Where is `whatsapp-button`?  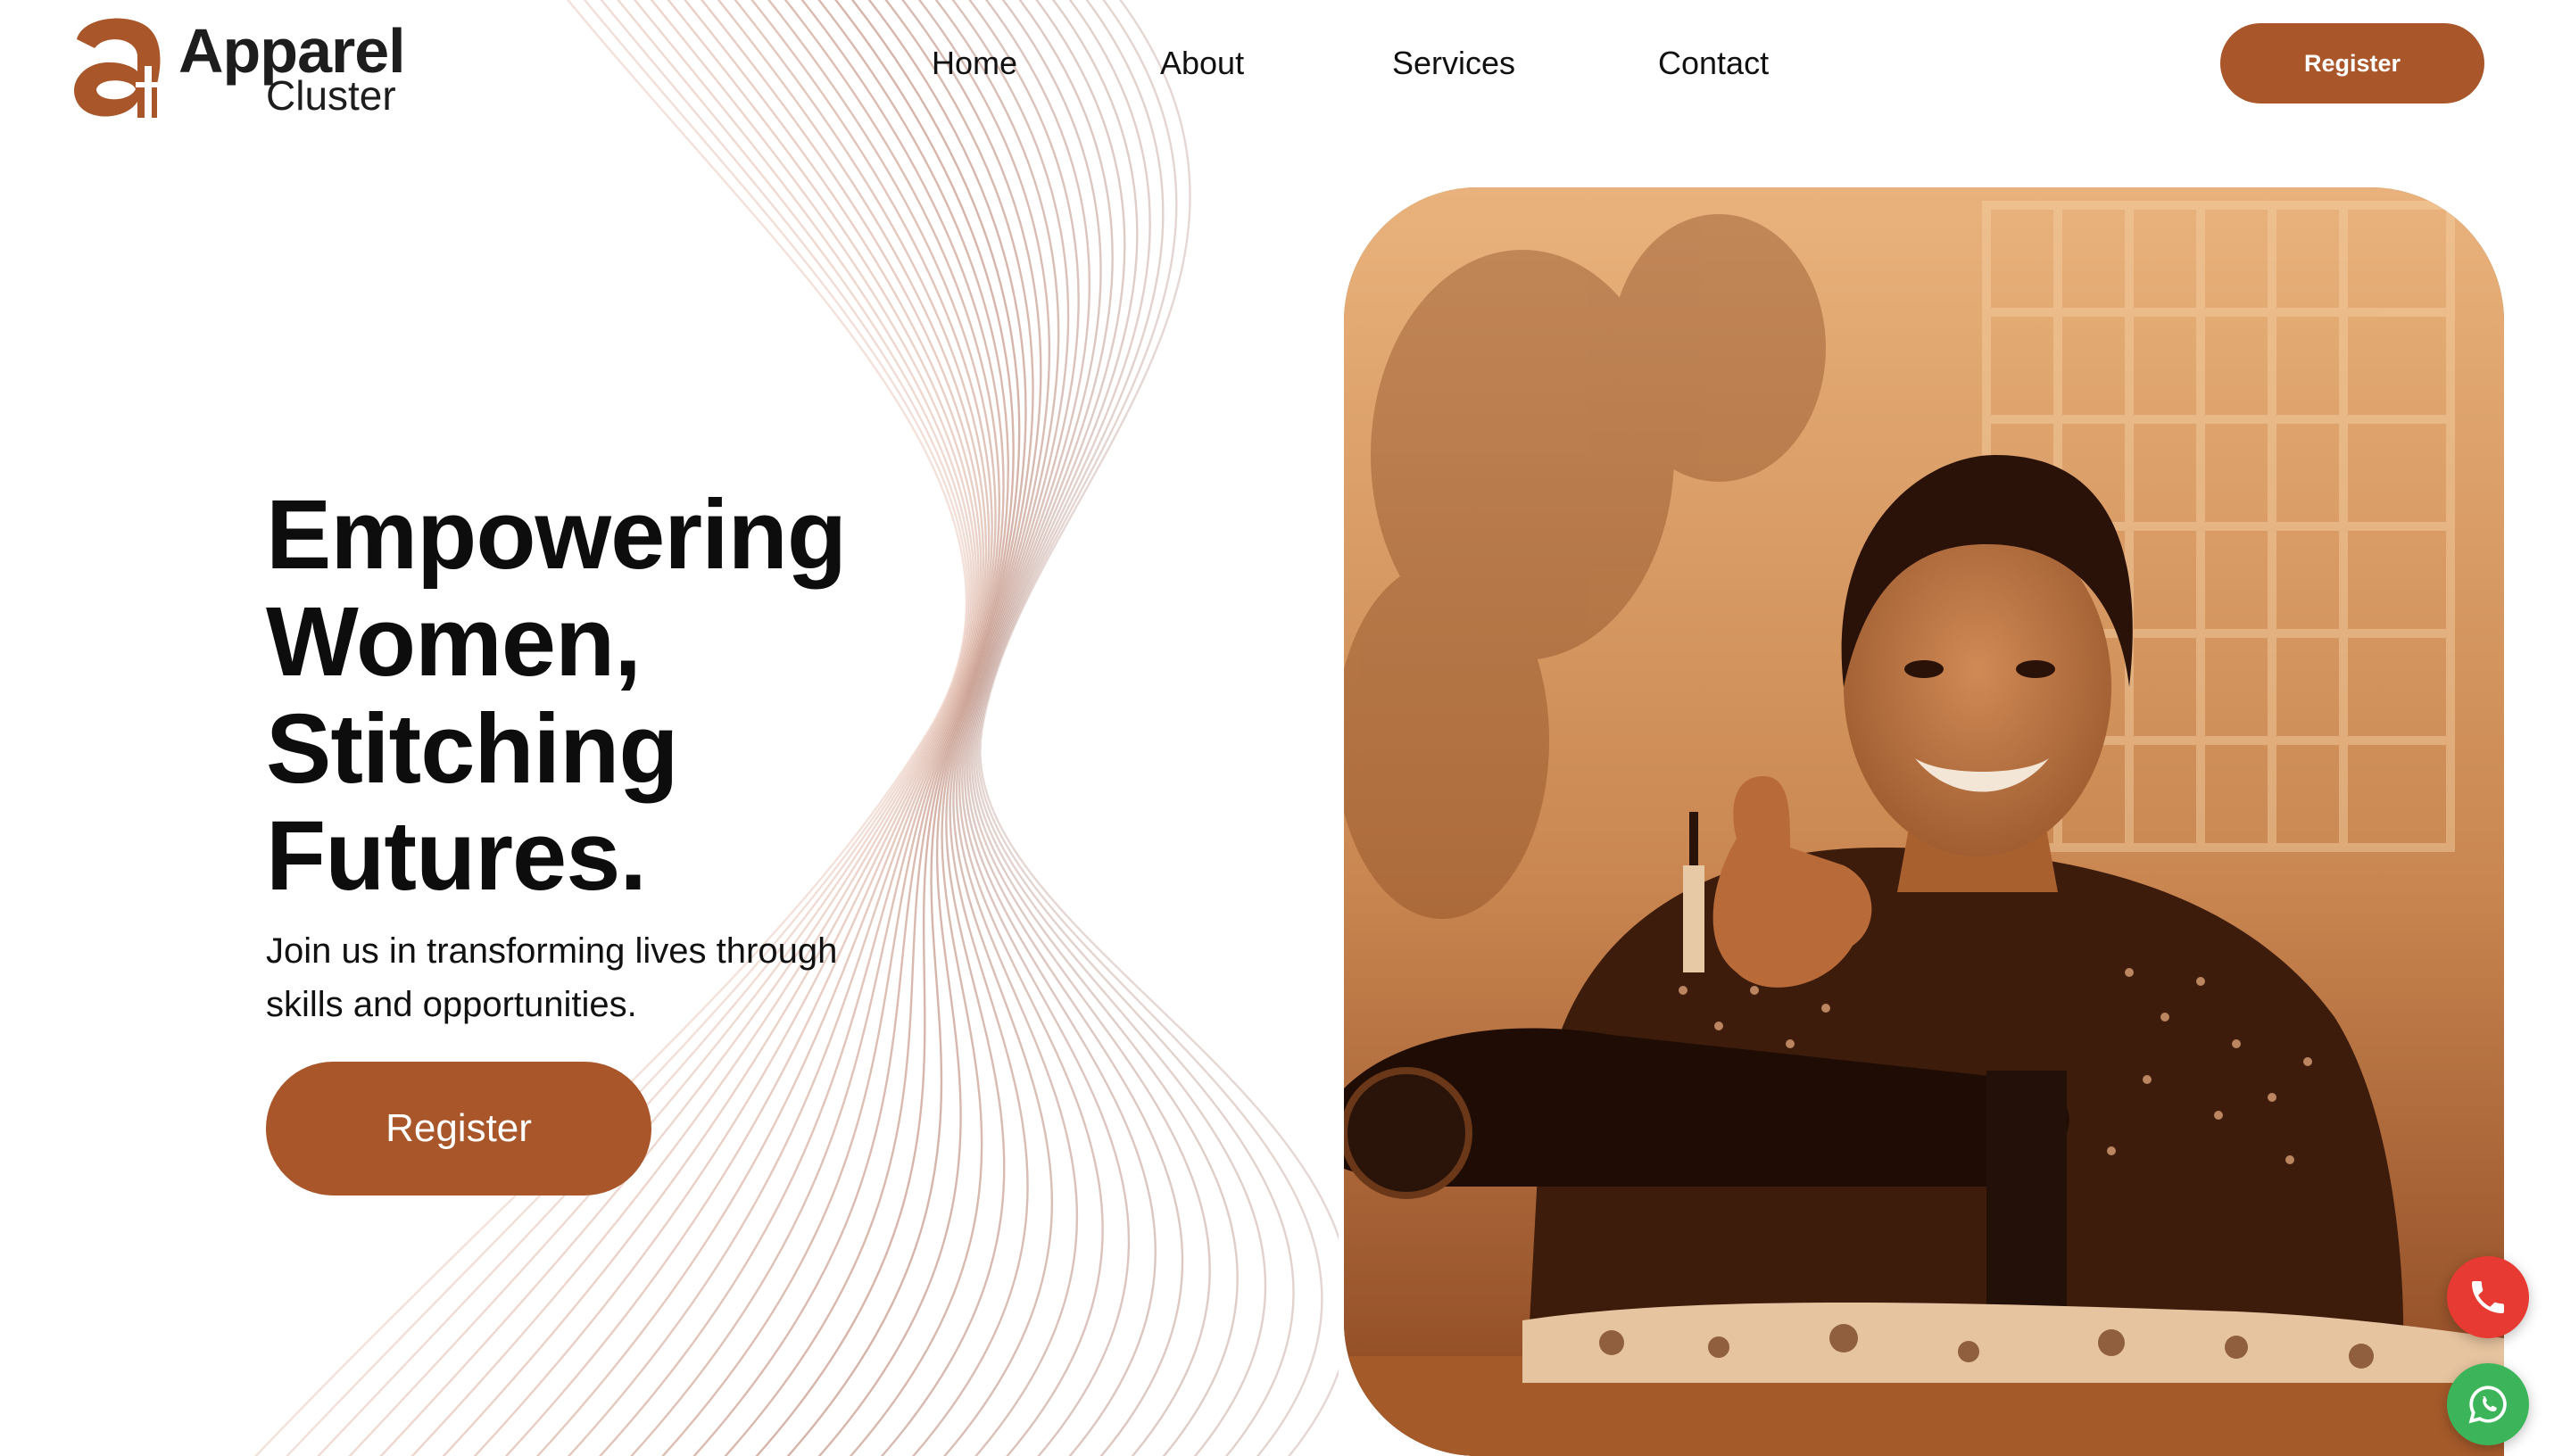 whatsapp-button is located at coordinates (2488, 1404).